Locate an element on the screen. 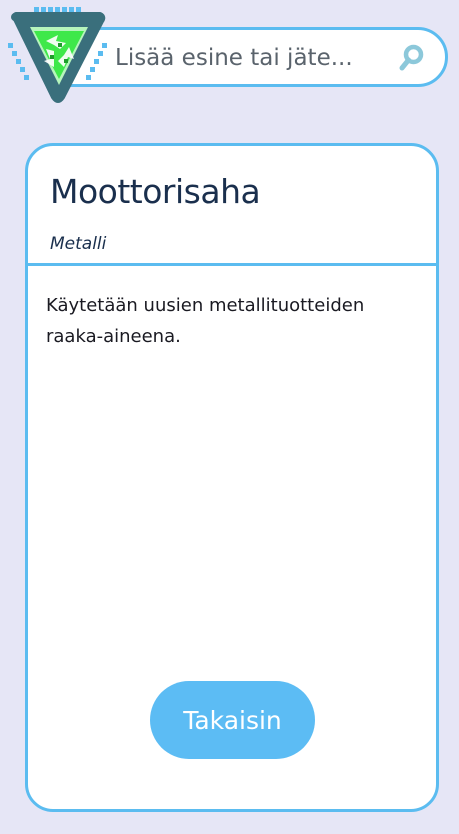 Image resolution: width=459 pixels, height=834 pixels. card-divider is located at coordinates (232, 264).